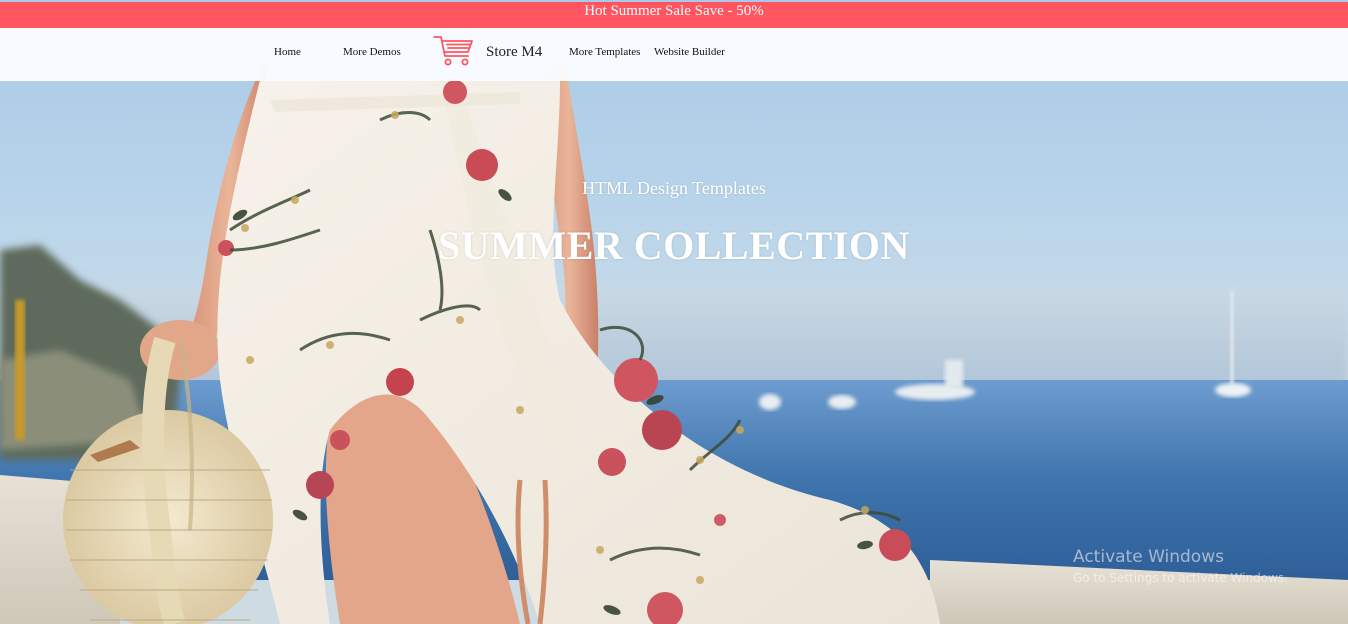 The height and width of the screenshot is (624, 1348). I want to click on nav-link-website-builder: Website Builder, so click(689, 52).